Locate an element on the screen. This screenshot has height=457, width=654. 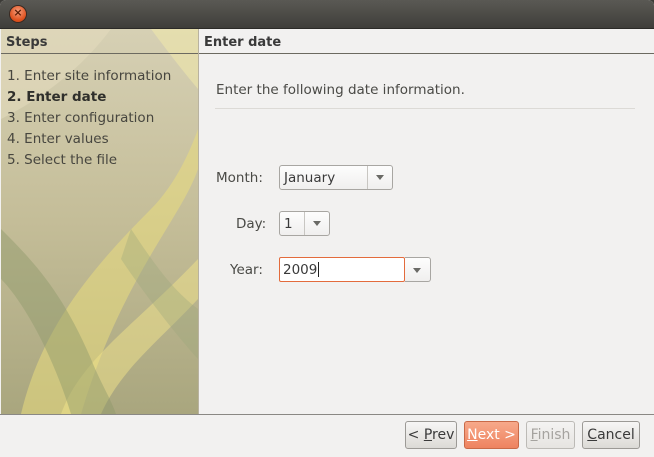
cancel-button: Cancel is located at coordinates (611, 435).